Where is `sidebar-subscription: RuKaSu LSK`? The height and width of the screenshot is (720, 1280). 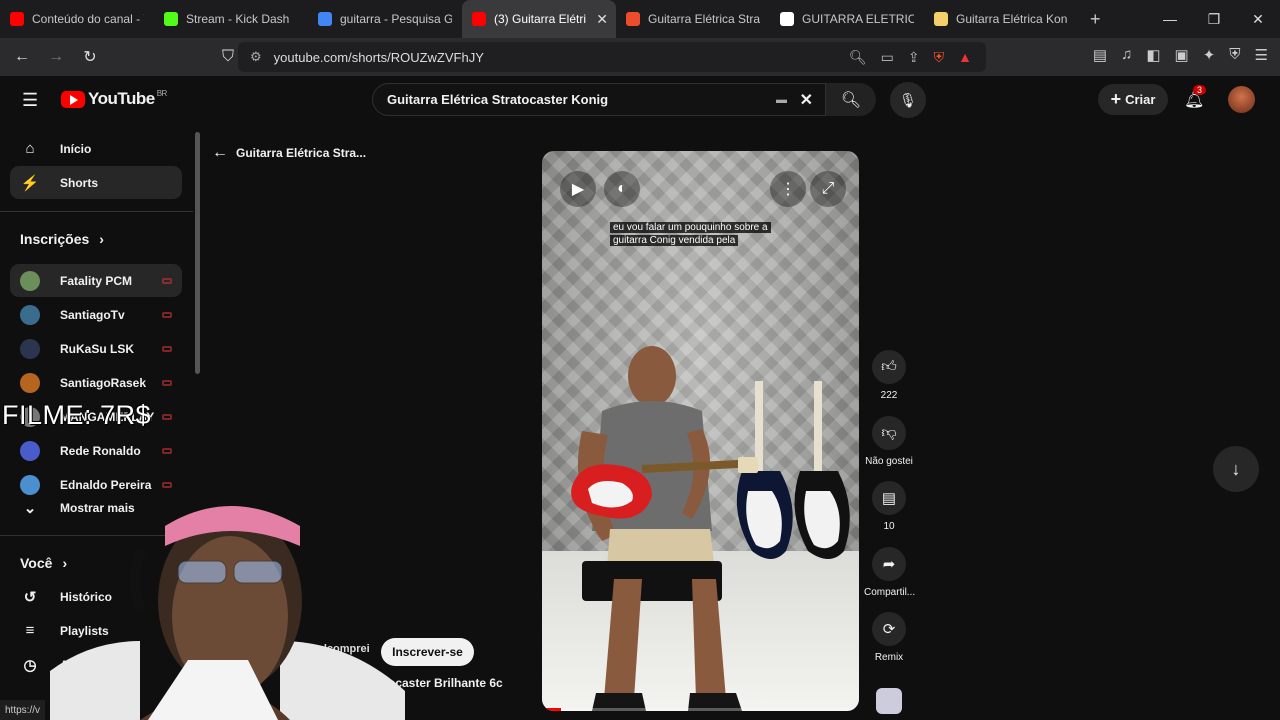
sidebar-subscription: RuKaSu LSK is located at coordinates (96, 348).